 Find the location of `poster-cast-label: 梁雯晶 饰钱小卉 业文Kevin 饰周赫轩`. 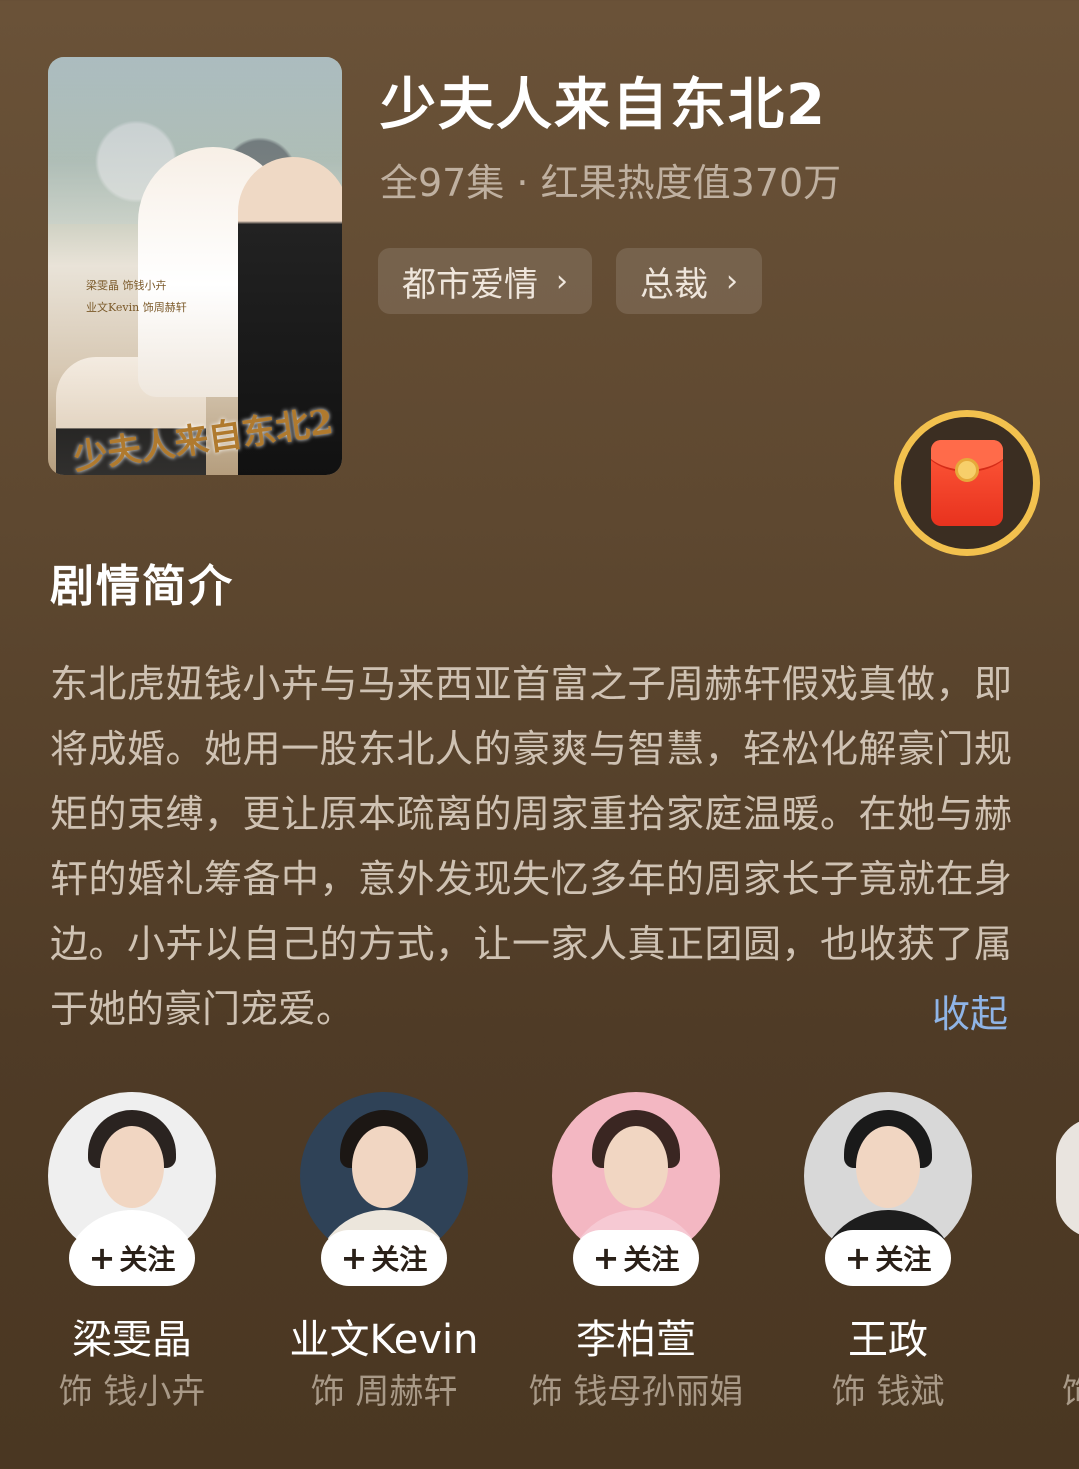

poster-cast-label: 梁雯晶 饰钱小卉 业文Kevin 饰周赫轩 is located at coordinates (136, 297).